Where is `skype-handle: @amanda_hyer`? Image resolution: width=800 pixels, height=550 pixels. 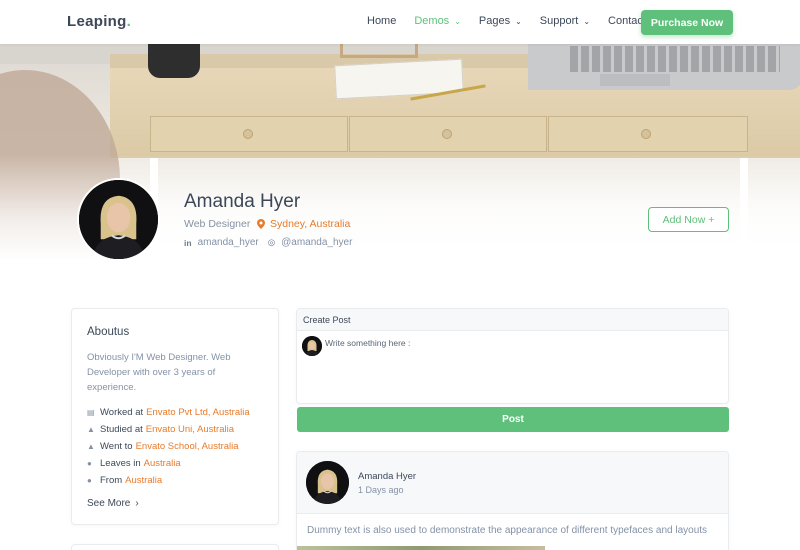 skype-handle: @amanda_hyer is located at coordinates (317, 242).